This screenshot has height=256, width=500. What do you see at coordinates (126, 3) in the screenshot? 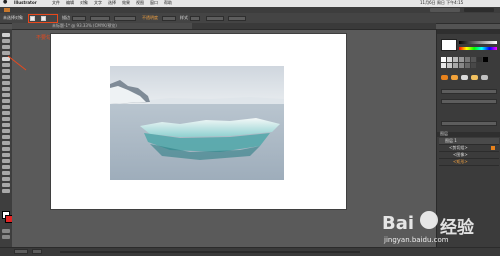
I see `menu-effect: 效果` at bounding box center [126, 3].